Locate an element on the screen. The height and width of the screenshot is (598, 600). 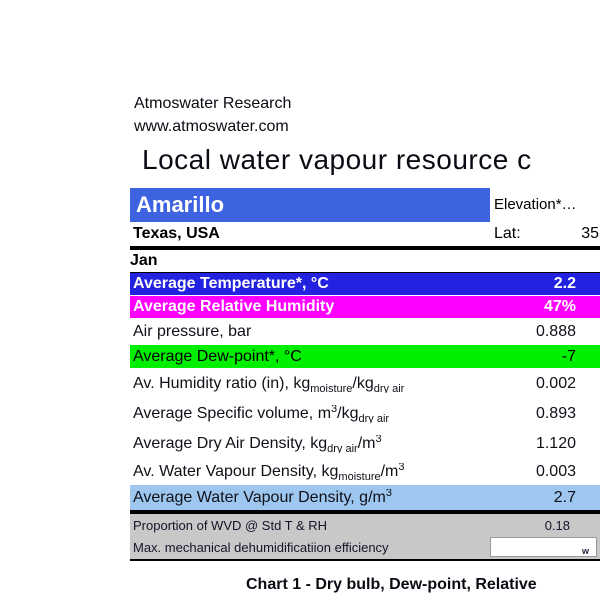
region-row: Texas, USA Lat: 35 is located at coordinates (365, 234).